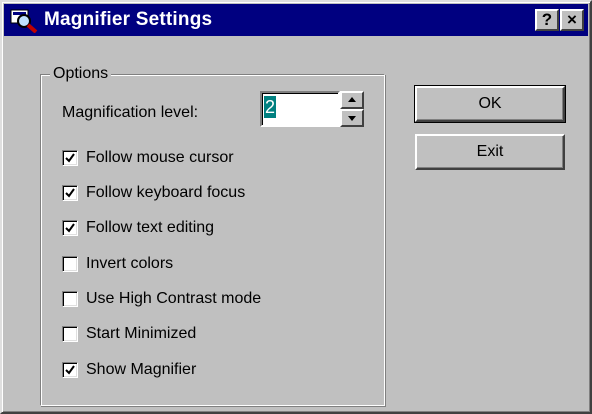  I want to click on invert-colors-label: Invert colors, so click(130, 263).